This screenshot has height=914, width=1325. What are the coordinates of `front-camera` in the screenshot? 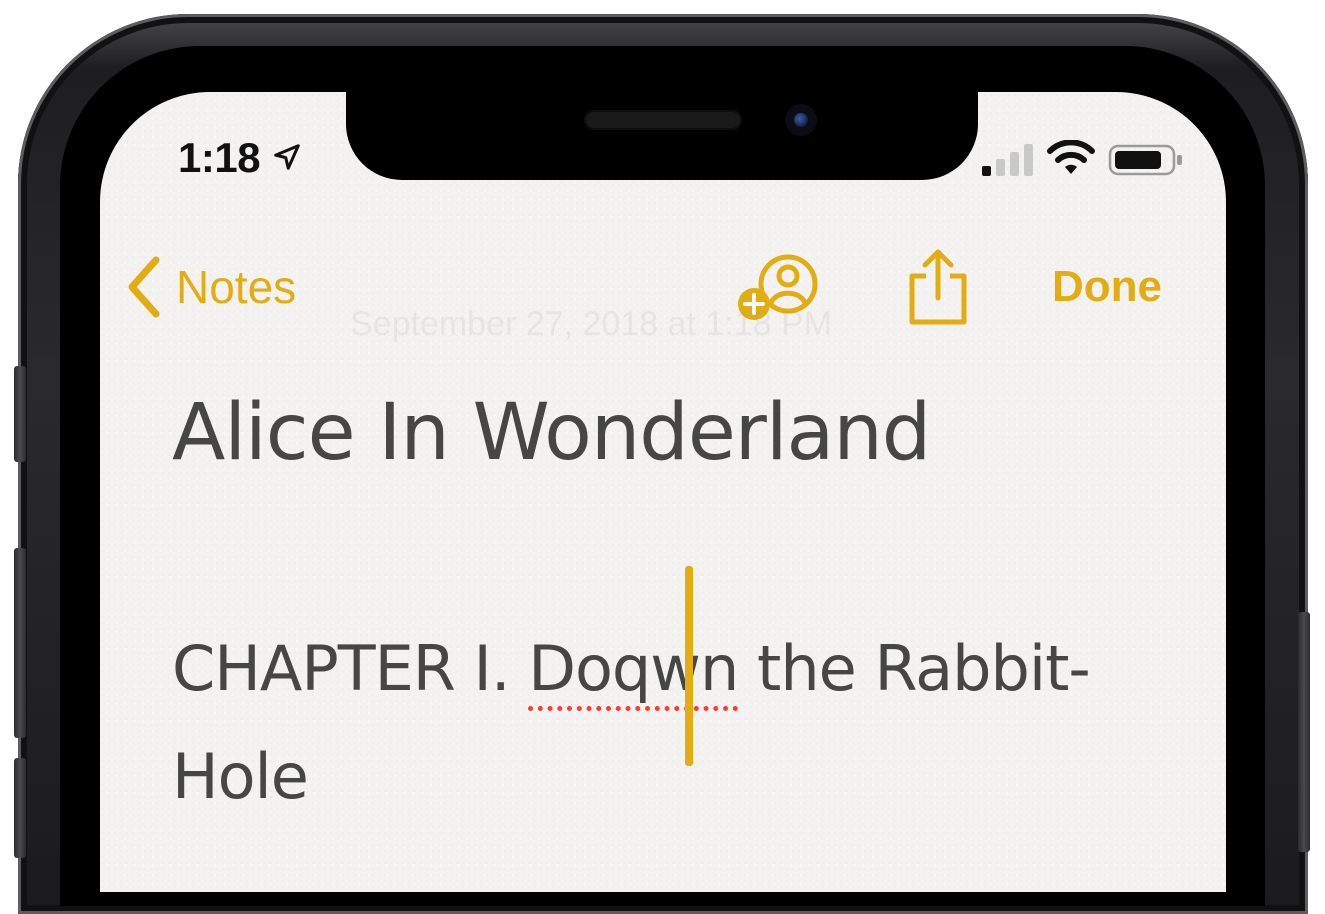 It's located at (801, 120).